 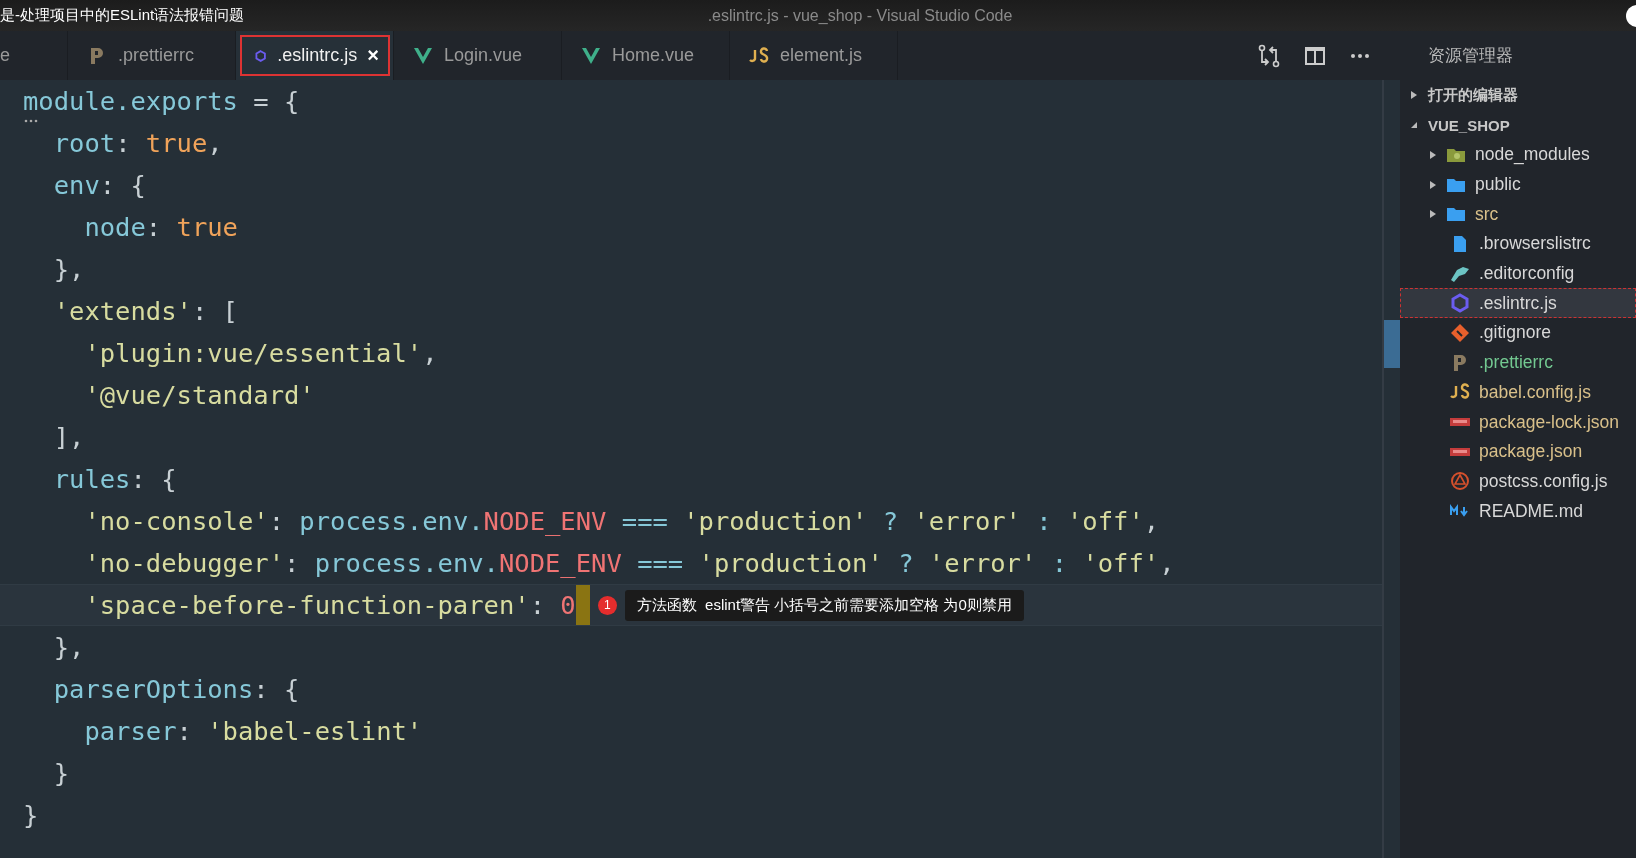 What do you see at coordinates (176, 689) in the screenshot?
I see `code-line: parserOptions: {` at bounding box center [176, 689].